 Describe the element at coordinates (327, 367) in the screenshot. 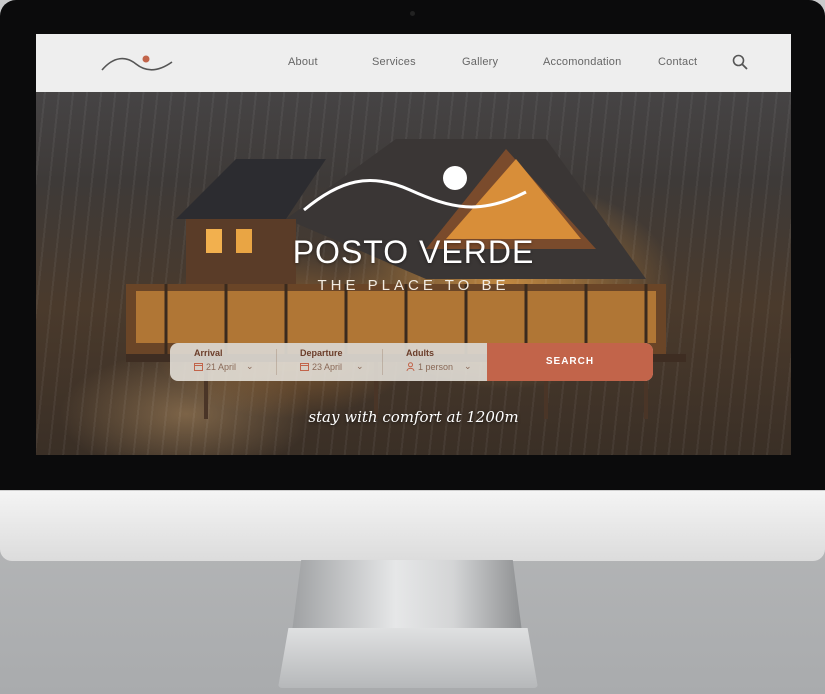

I see `departure-value: 23 April` at that location.